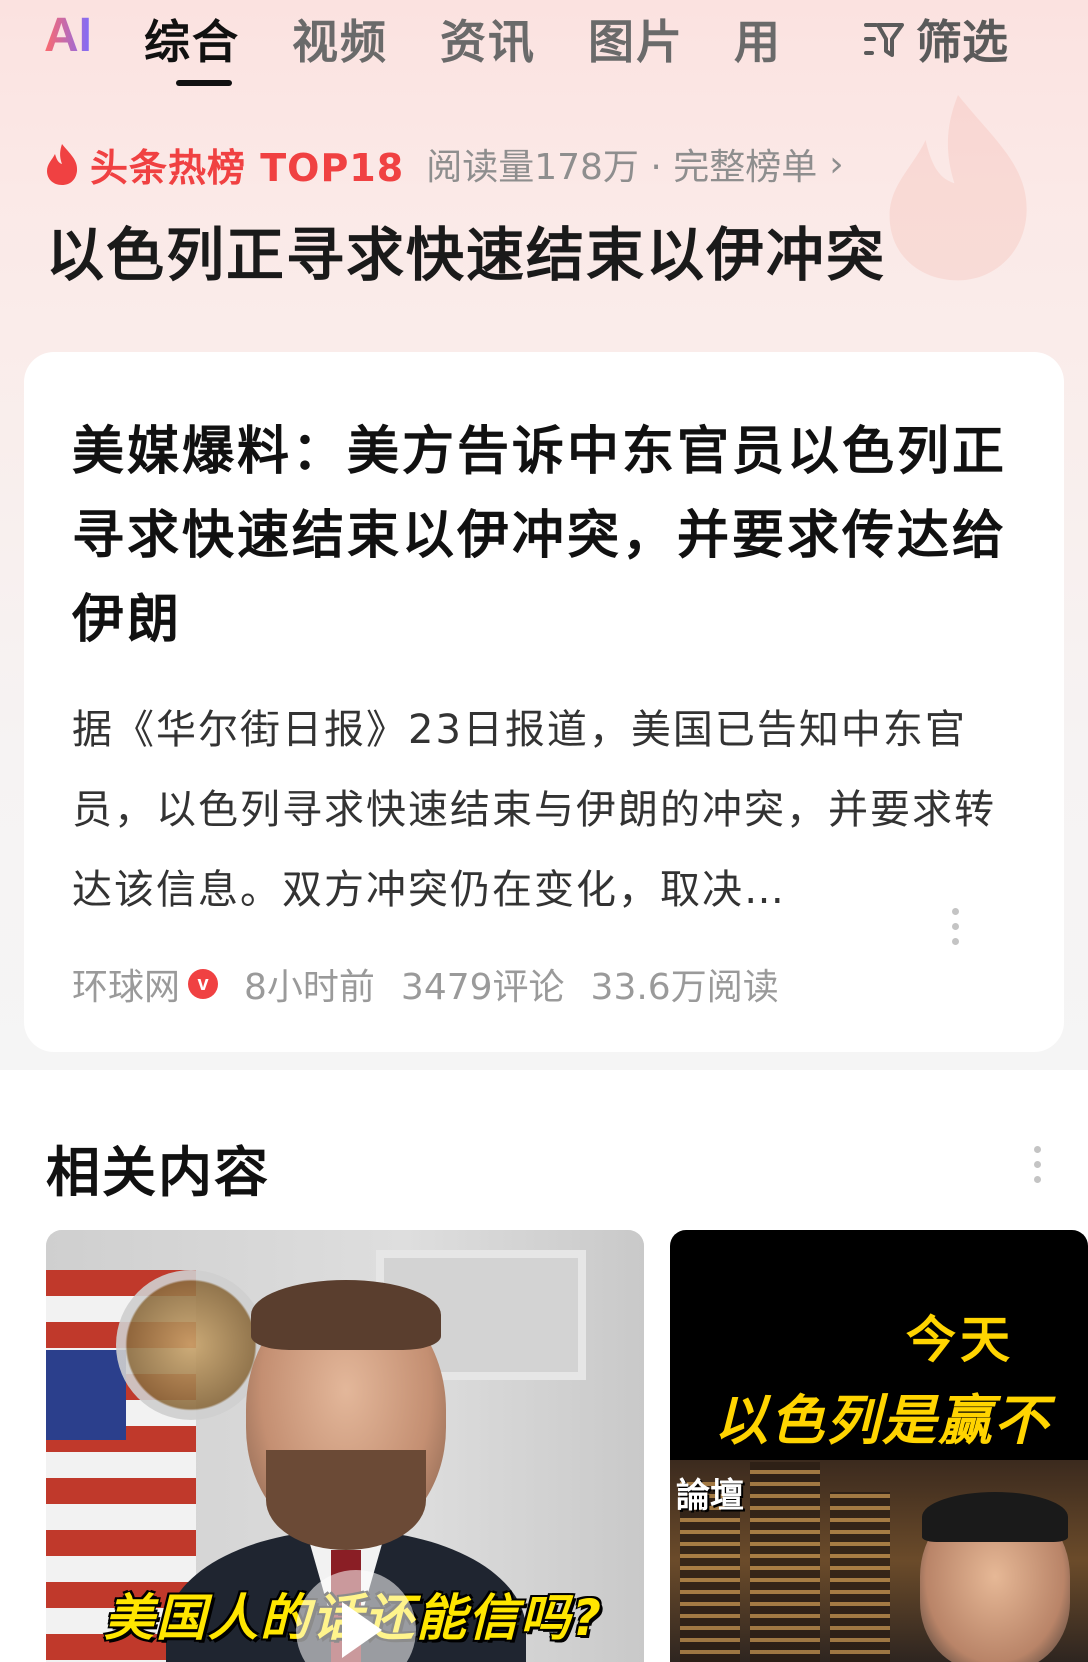  Describe the element at coordinates (126, 984) in the screenshot. I see `article-source: 环球网` at that location.